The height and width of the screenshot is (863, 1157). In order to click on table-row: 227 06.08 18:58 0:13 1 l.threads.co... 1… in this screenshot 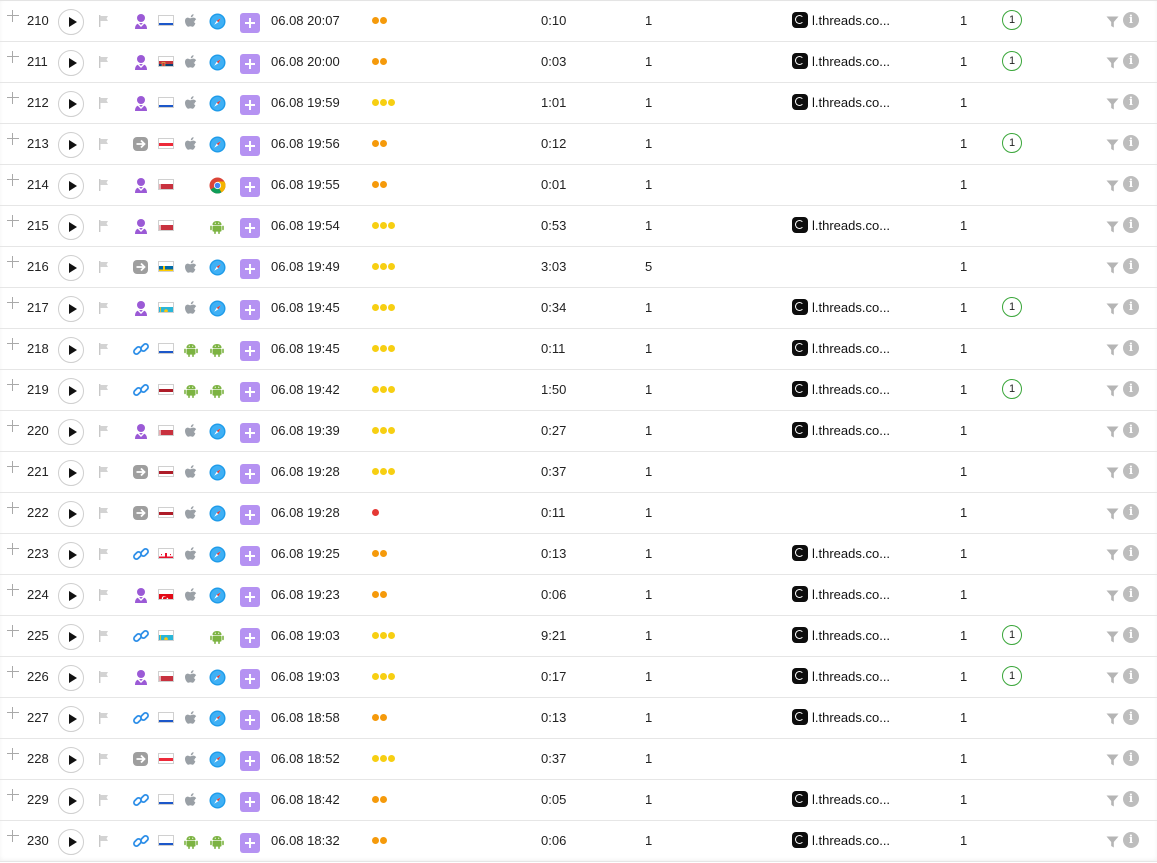, I will do `click(578, 718)`.